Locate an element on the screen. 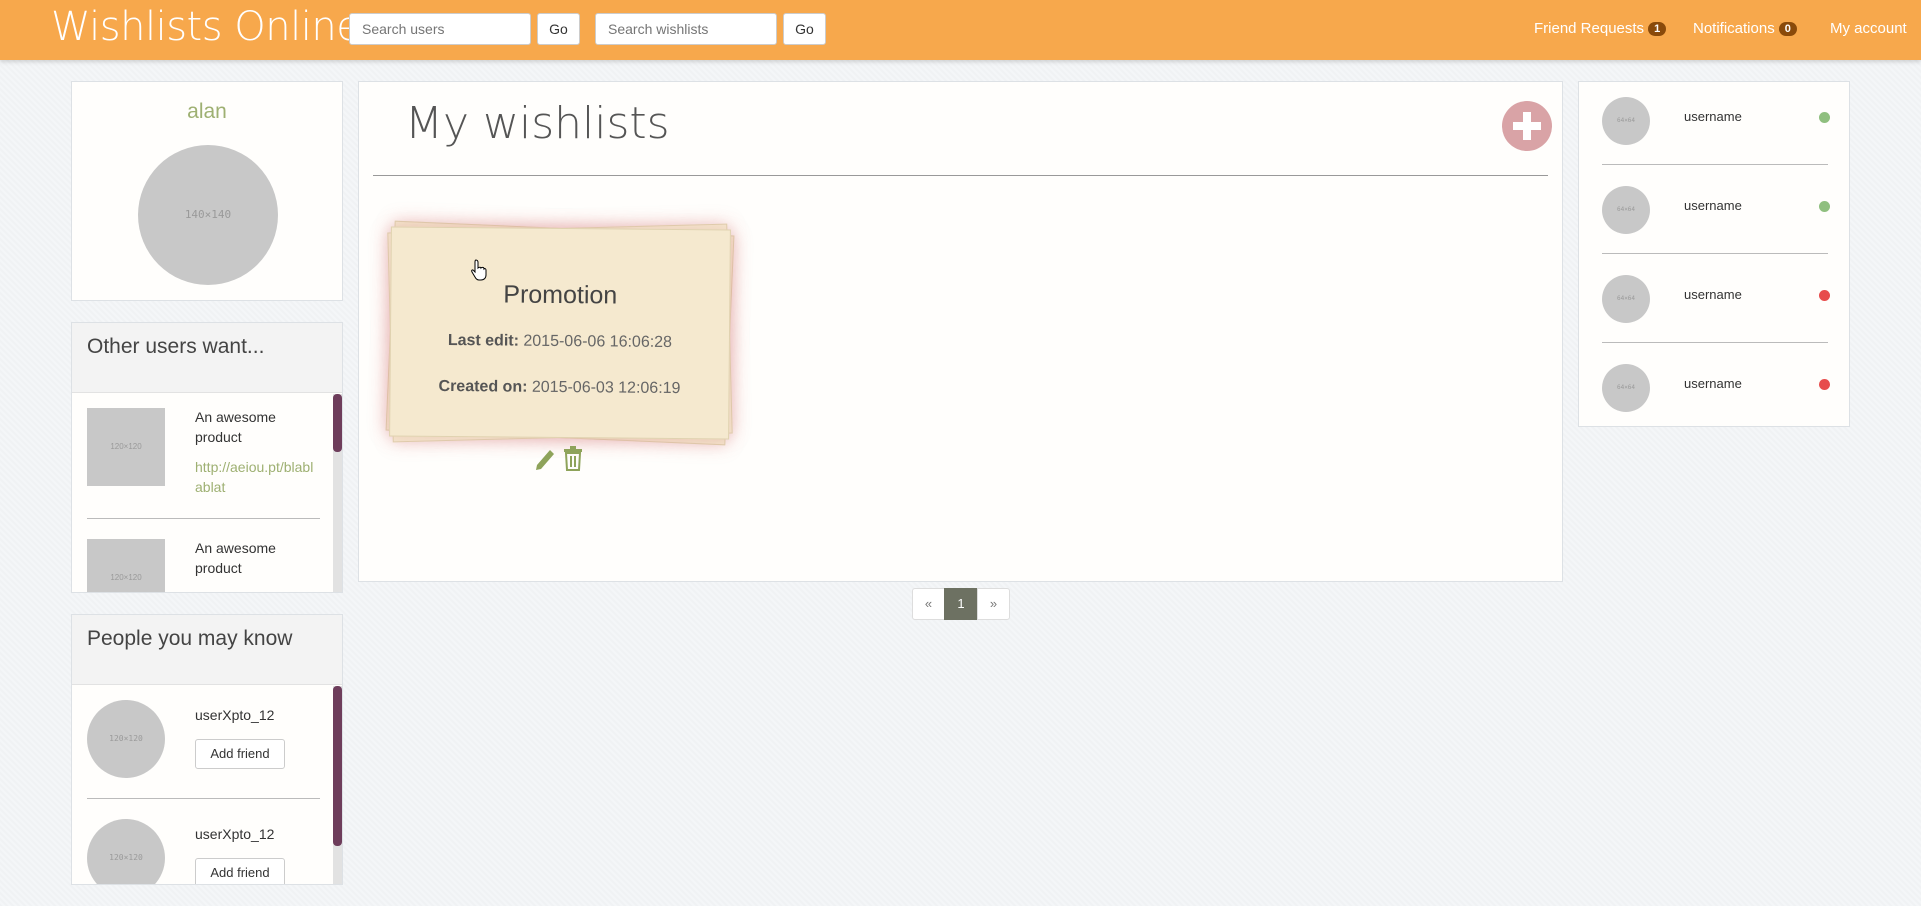 The image size is (1921, 906). people-you-may-know-title: People you may know is located at coordinates (190, 638).